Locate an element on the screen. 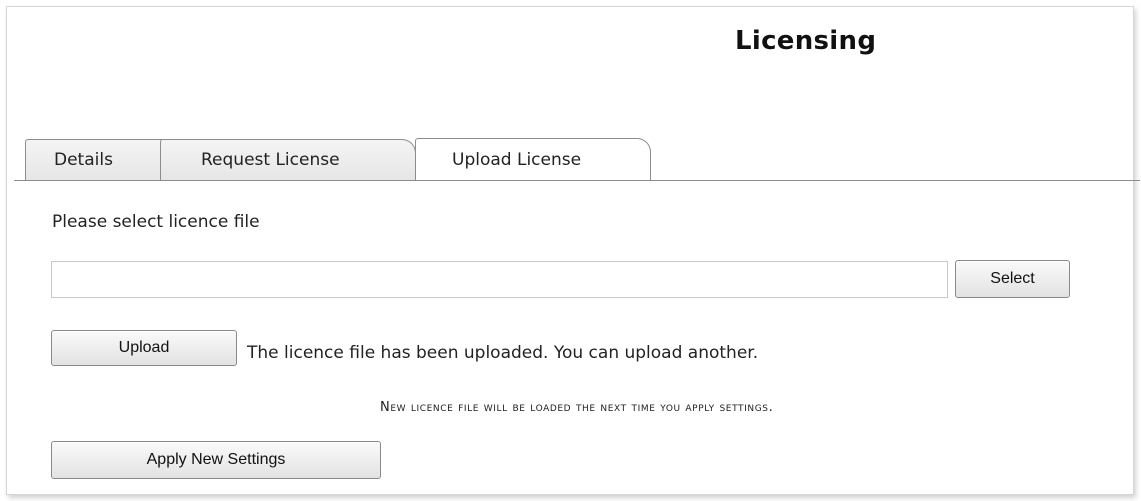  page-title: Licensing is located at coordinates (806, 41).